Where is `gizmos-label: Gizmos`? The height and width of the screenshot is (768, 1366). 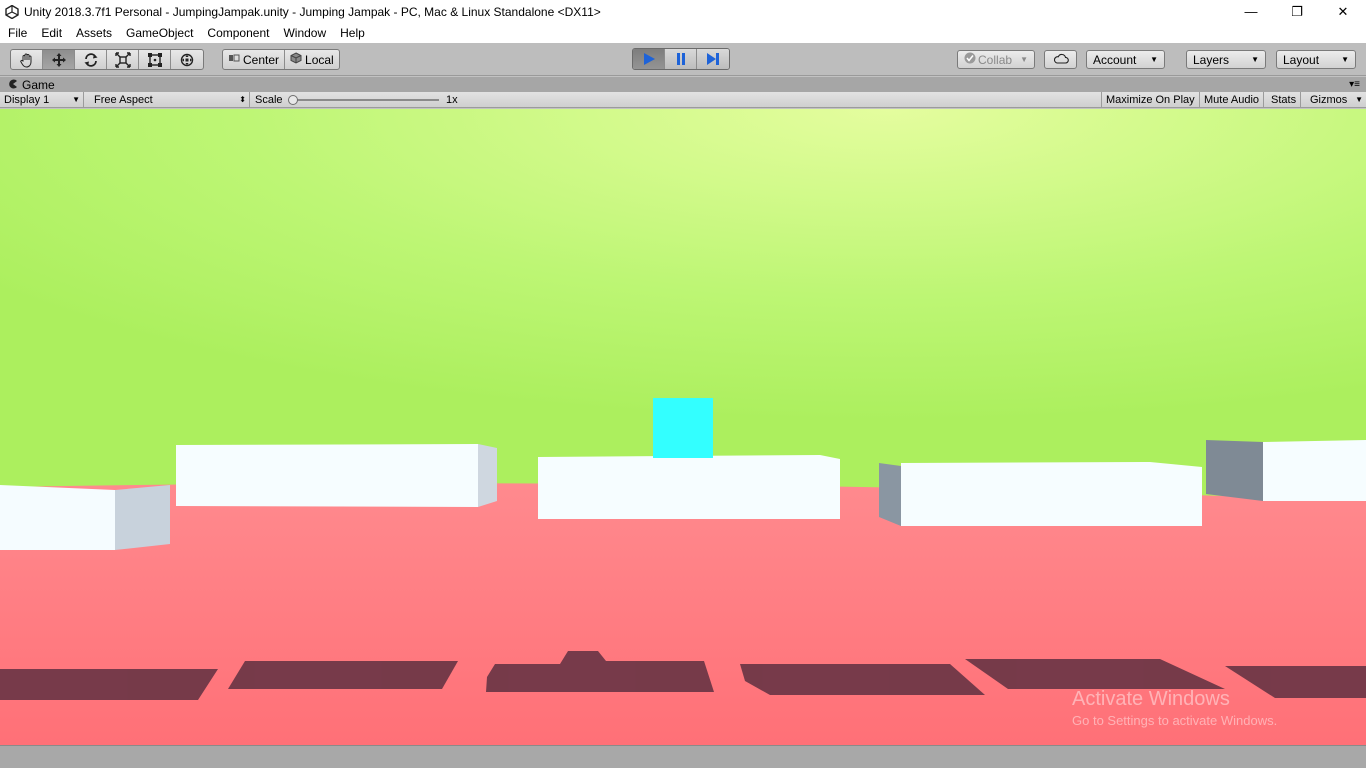 gizmos-label: Gizmos is located at coordinates (1329, 100).